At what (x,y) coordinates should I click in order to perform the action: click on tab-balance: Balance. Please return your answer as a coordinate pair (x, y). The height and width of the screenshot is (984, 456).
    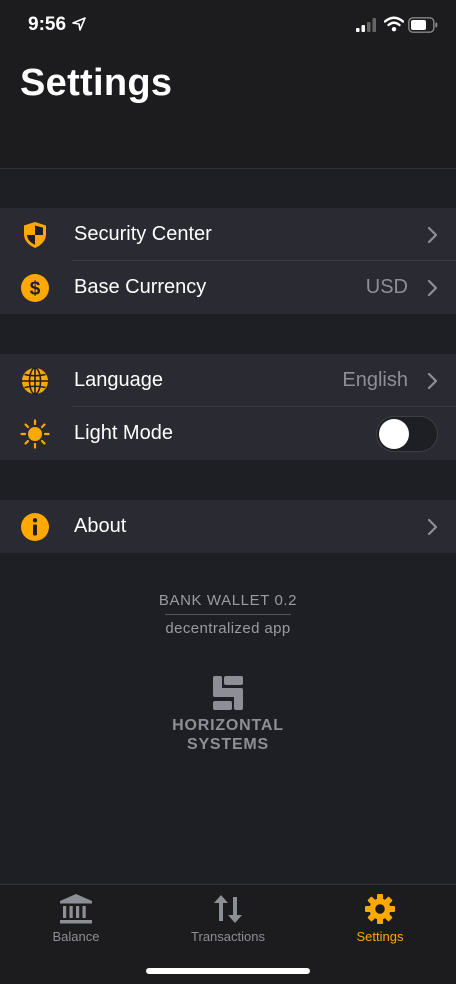
    Looking at the image, I should click on (76, 920).